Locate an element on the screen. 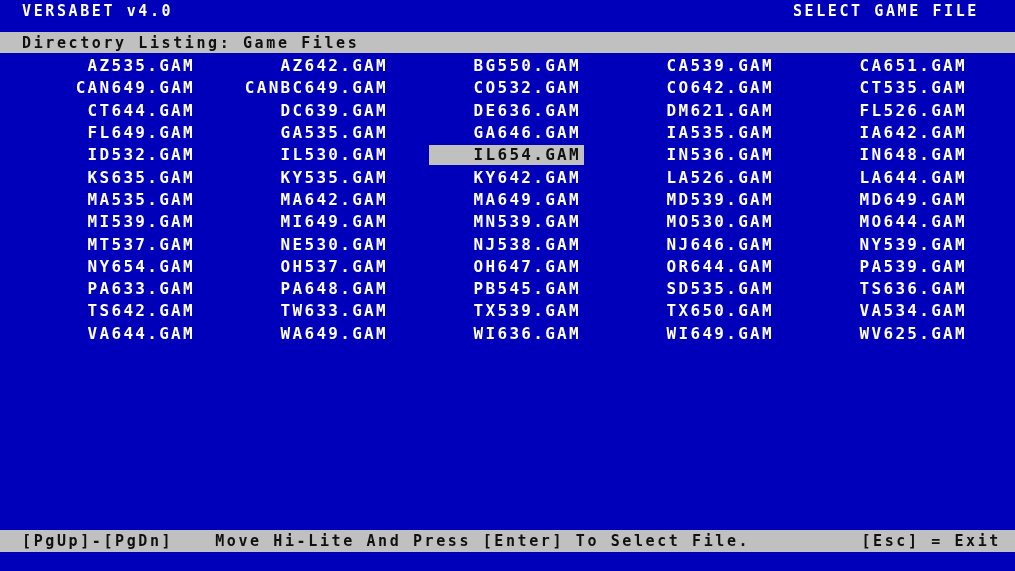 This screenshot has width=1015, height=571. file-item: GA535.GAM is located at coordinates (313, 133).